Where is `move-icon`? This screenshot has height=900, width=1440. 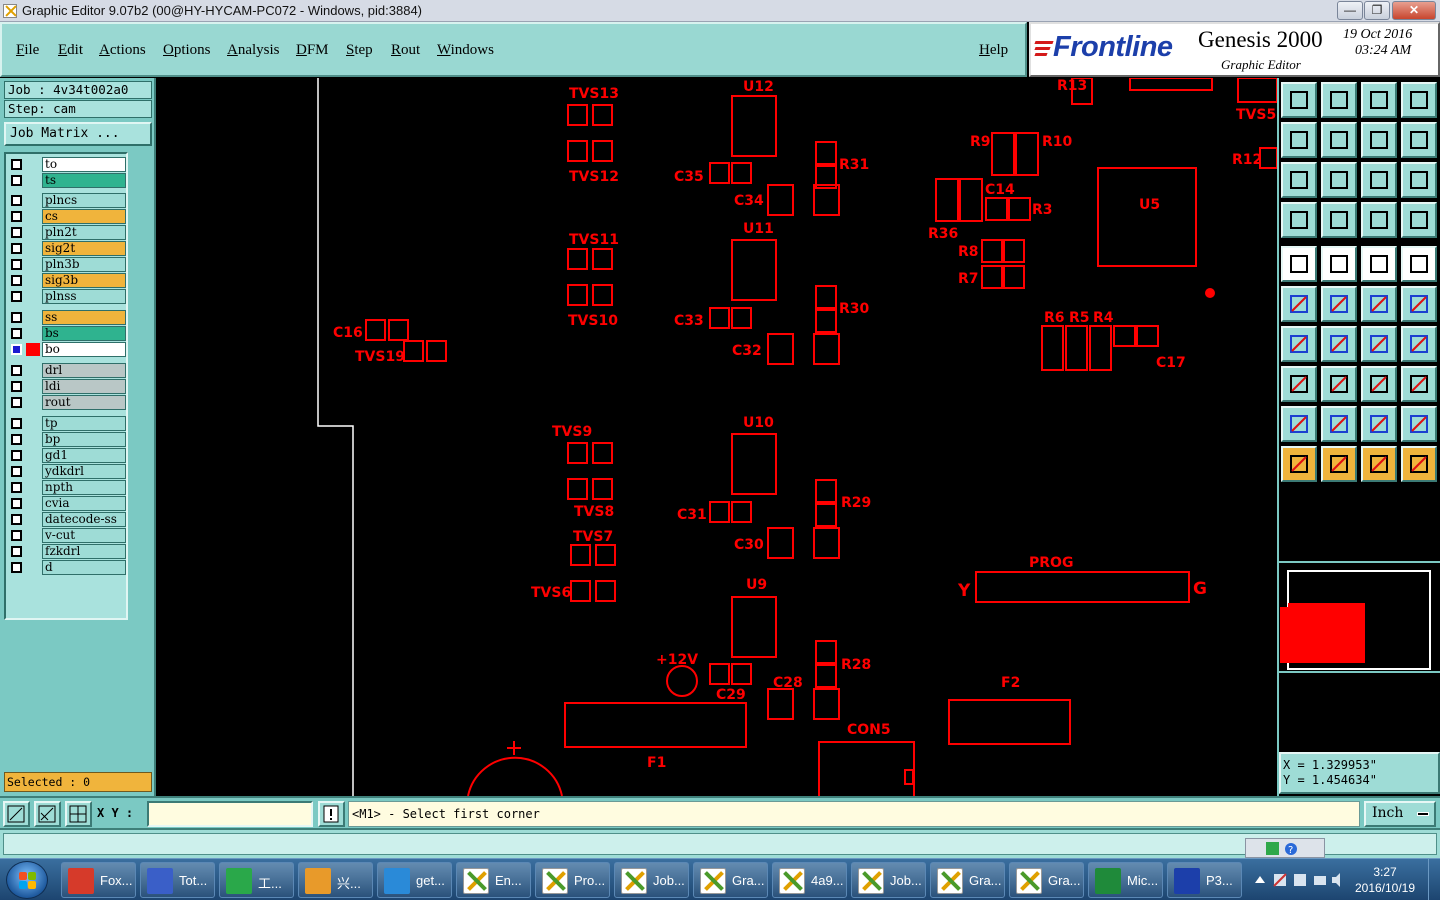
move-icon is located at coordinates (1379, 304).